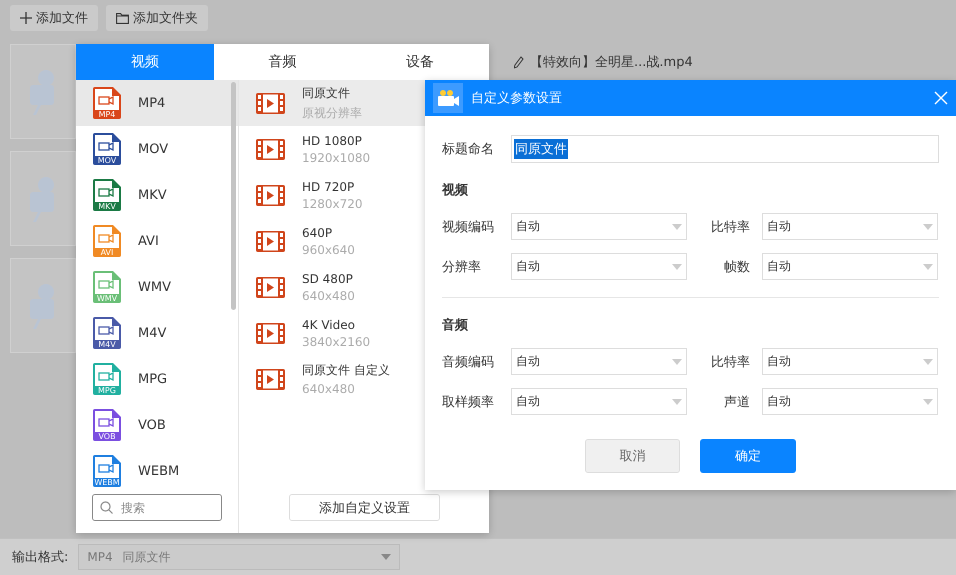 Image resolution: width=956 pixels, height=575 pixels. Describe the element at coordinates (106, 507) in the screenshot. I see `search-icon` at that location.